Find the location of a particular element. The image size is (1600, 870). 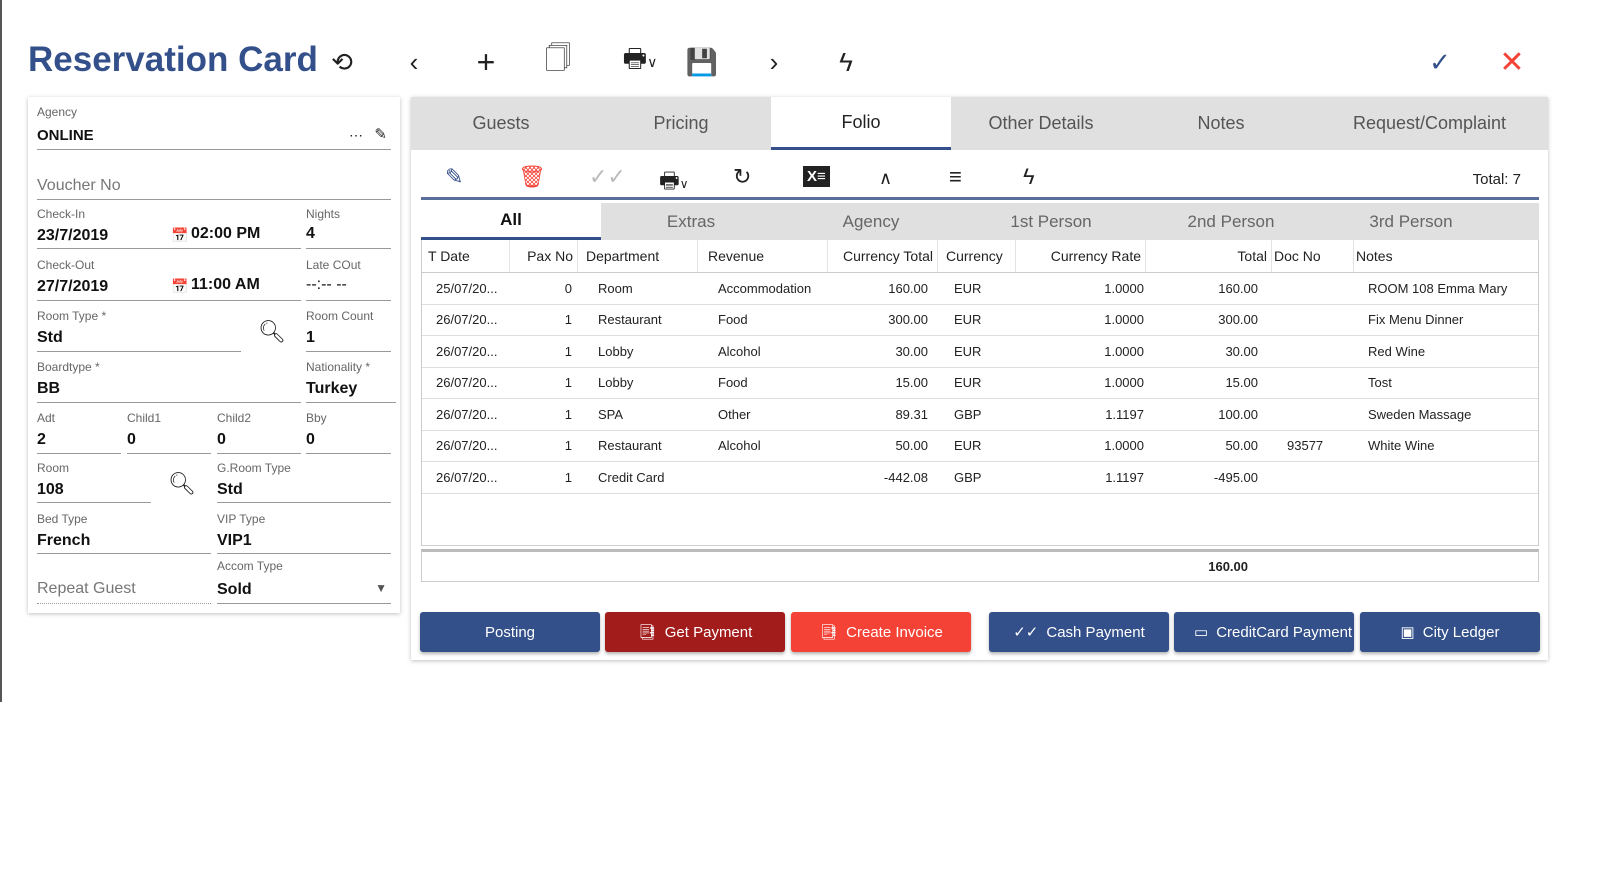

tab-notes: Notes is located at coordinates (1221, 123).